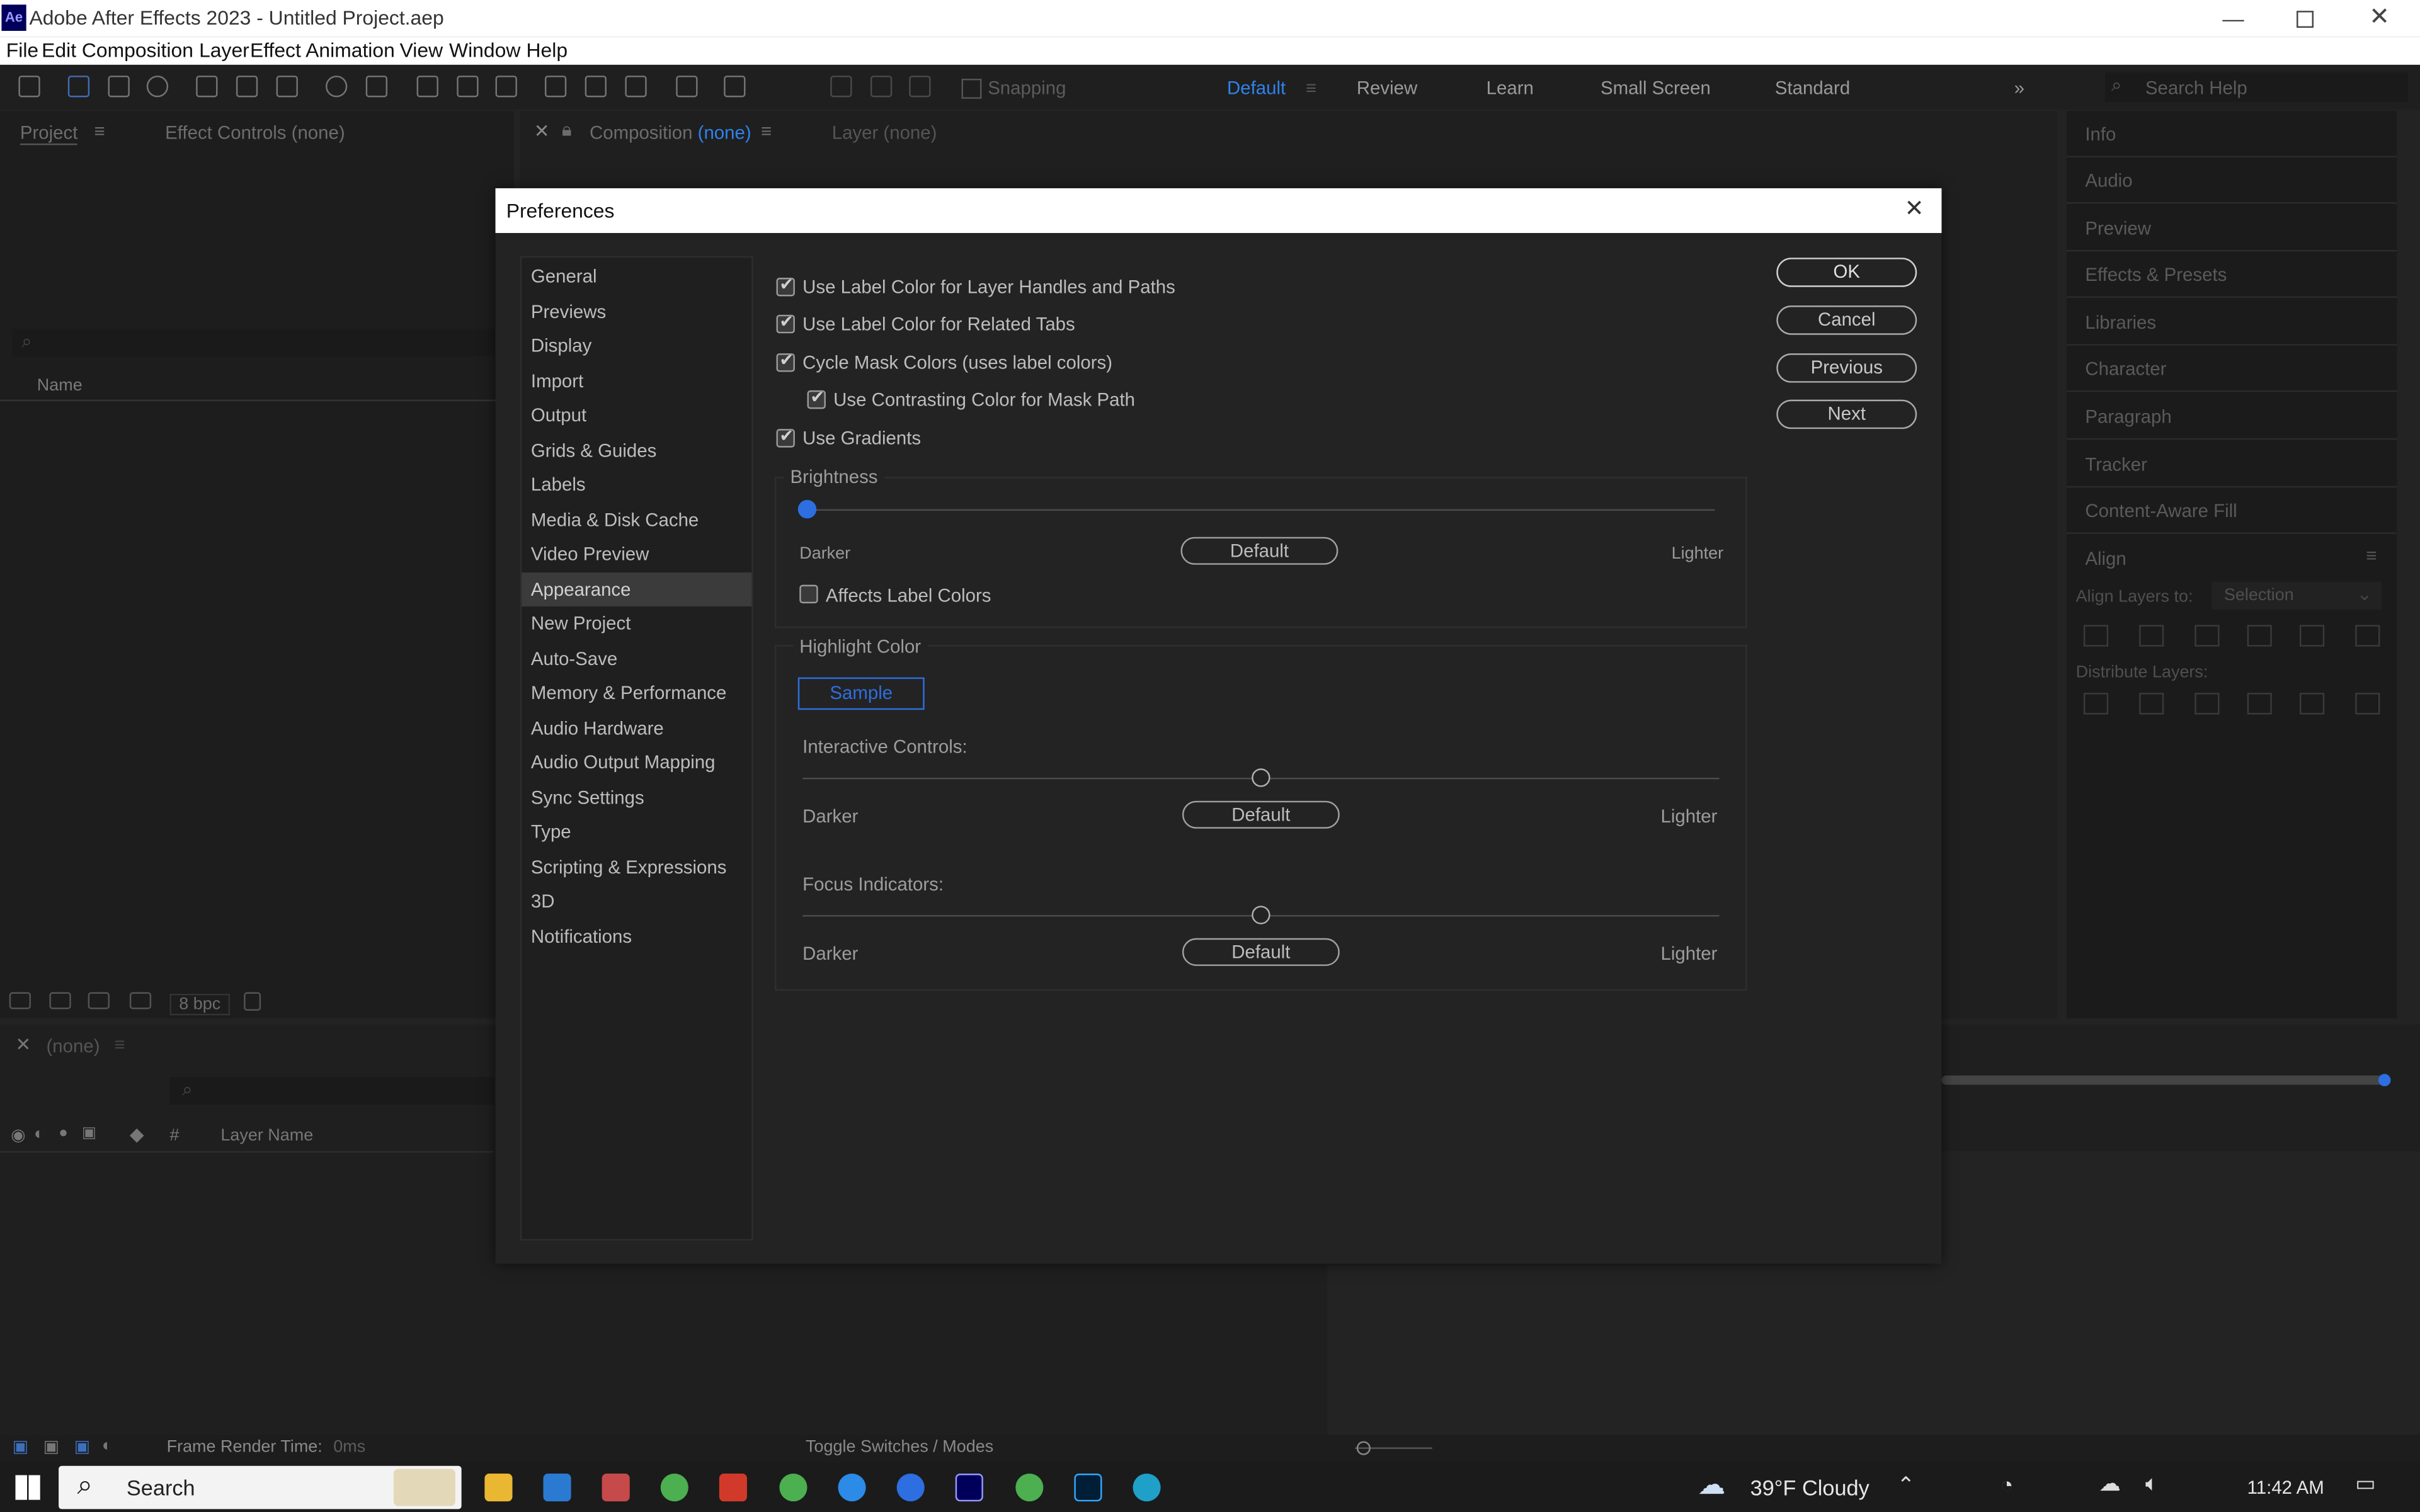  What do you see at coordinates (636, 484) in the screenshot?
I see `nav-labels: Labels` at bounding box center [636, 484].